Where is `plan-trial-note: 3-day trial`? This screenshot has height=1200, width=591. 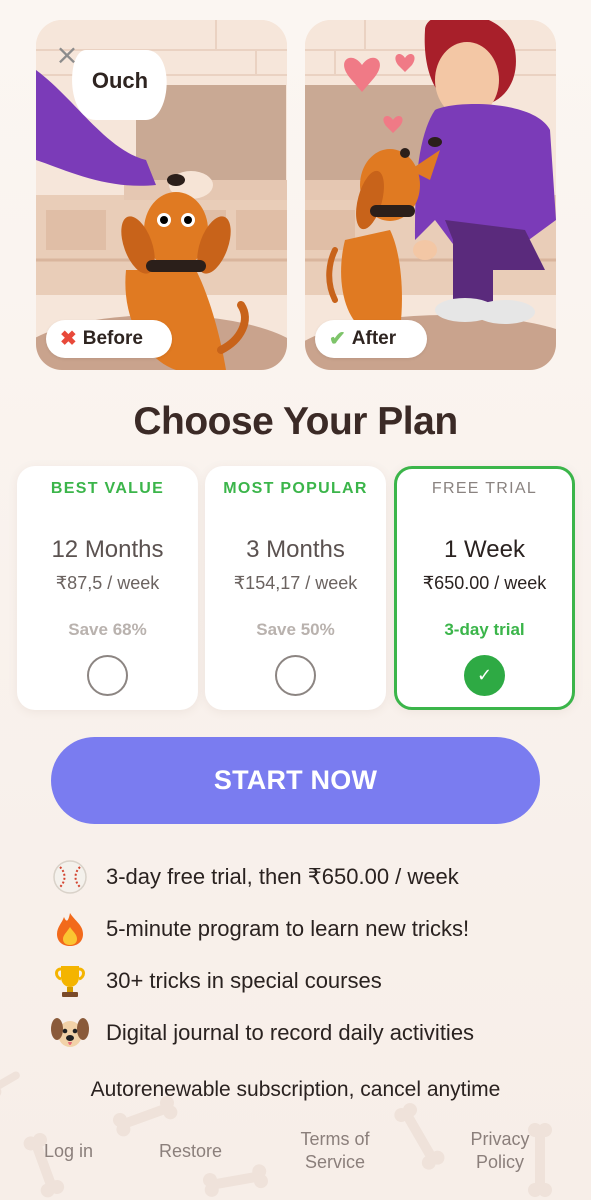 plan-trial-note: 3-day trial is located at coordinates (484, 629).